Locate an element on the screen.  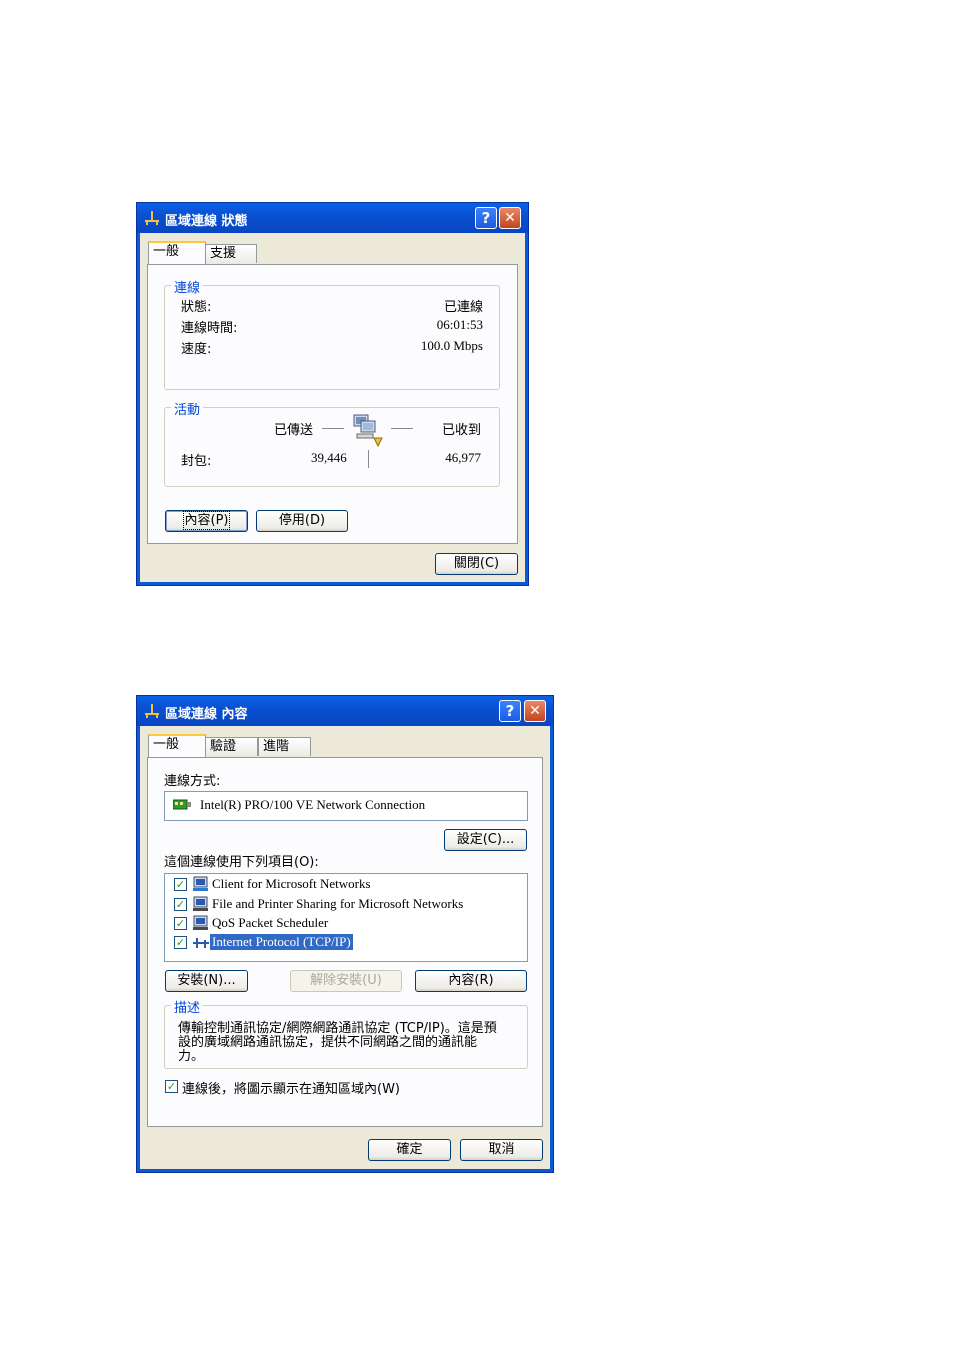
description-line3: 力。 is located at coordinates (191, 1056).